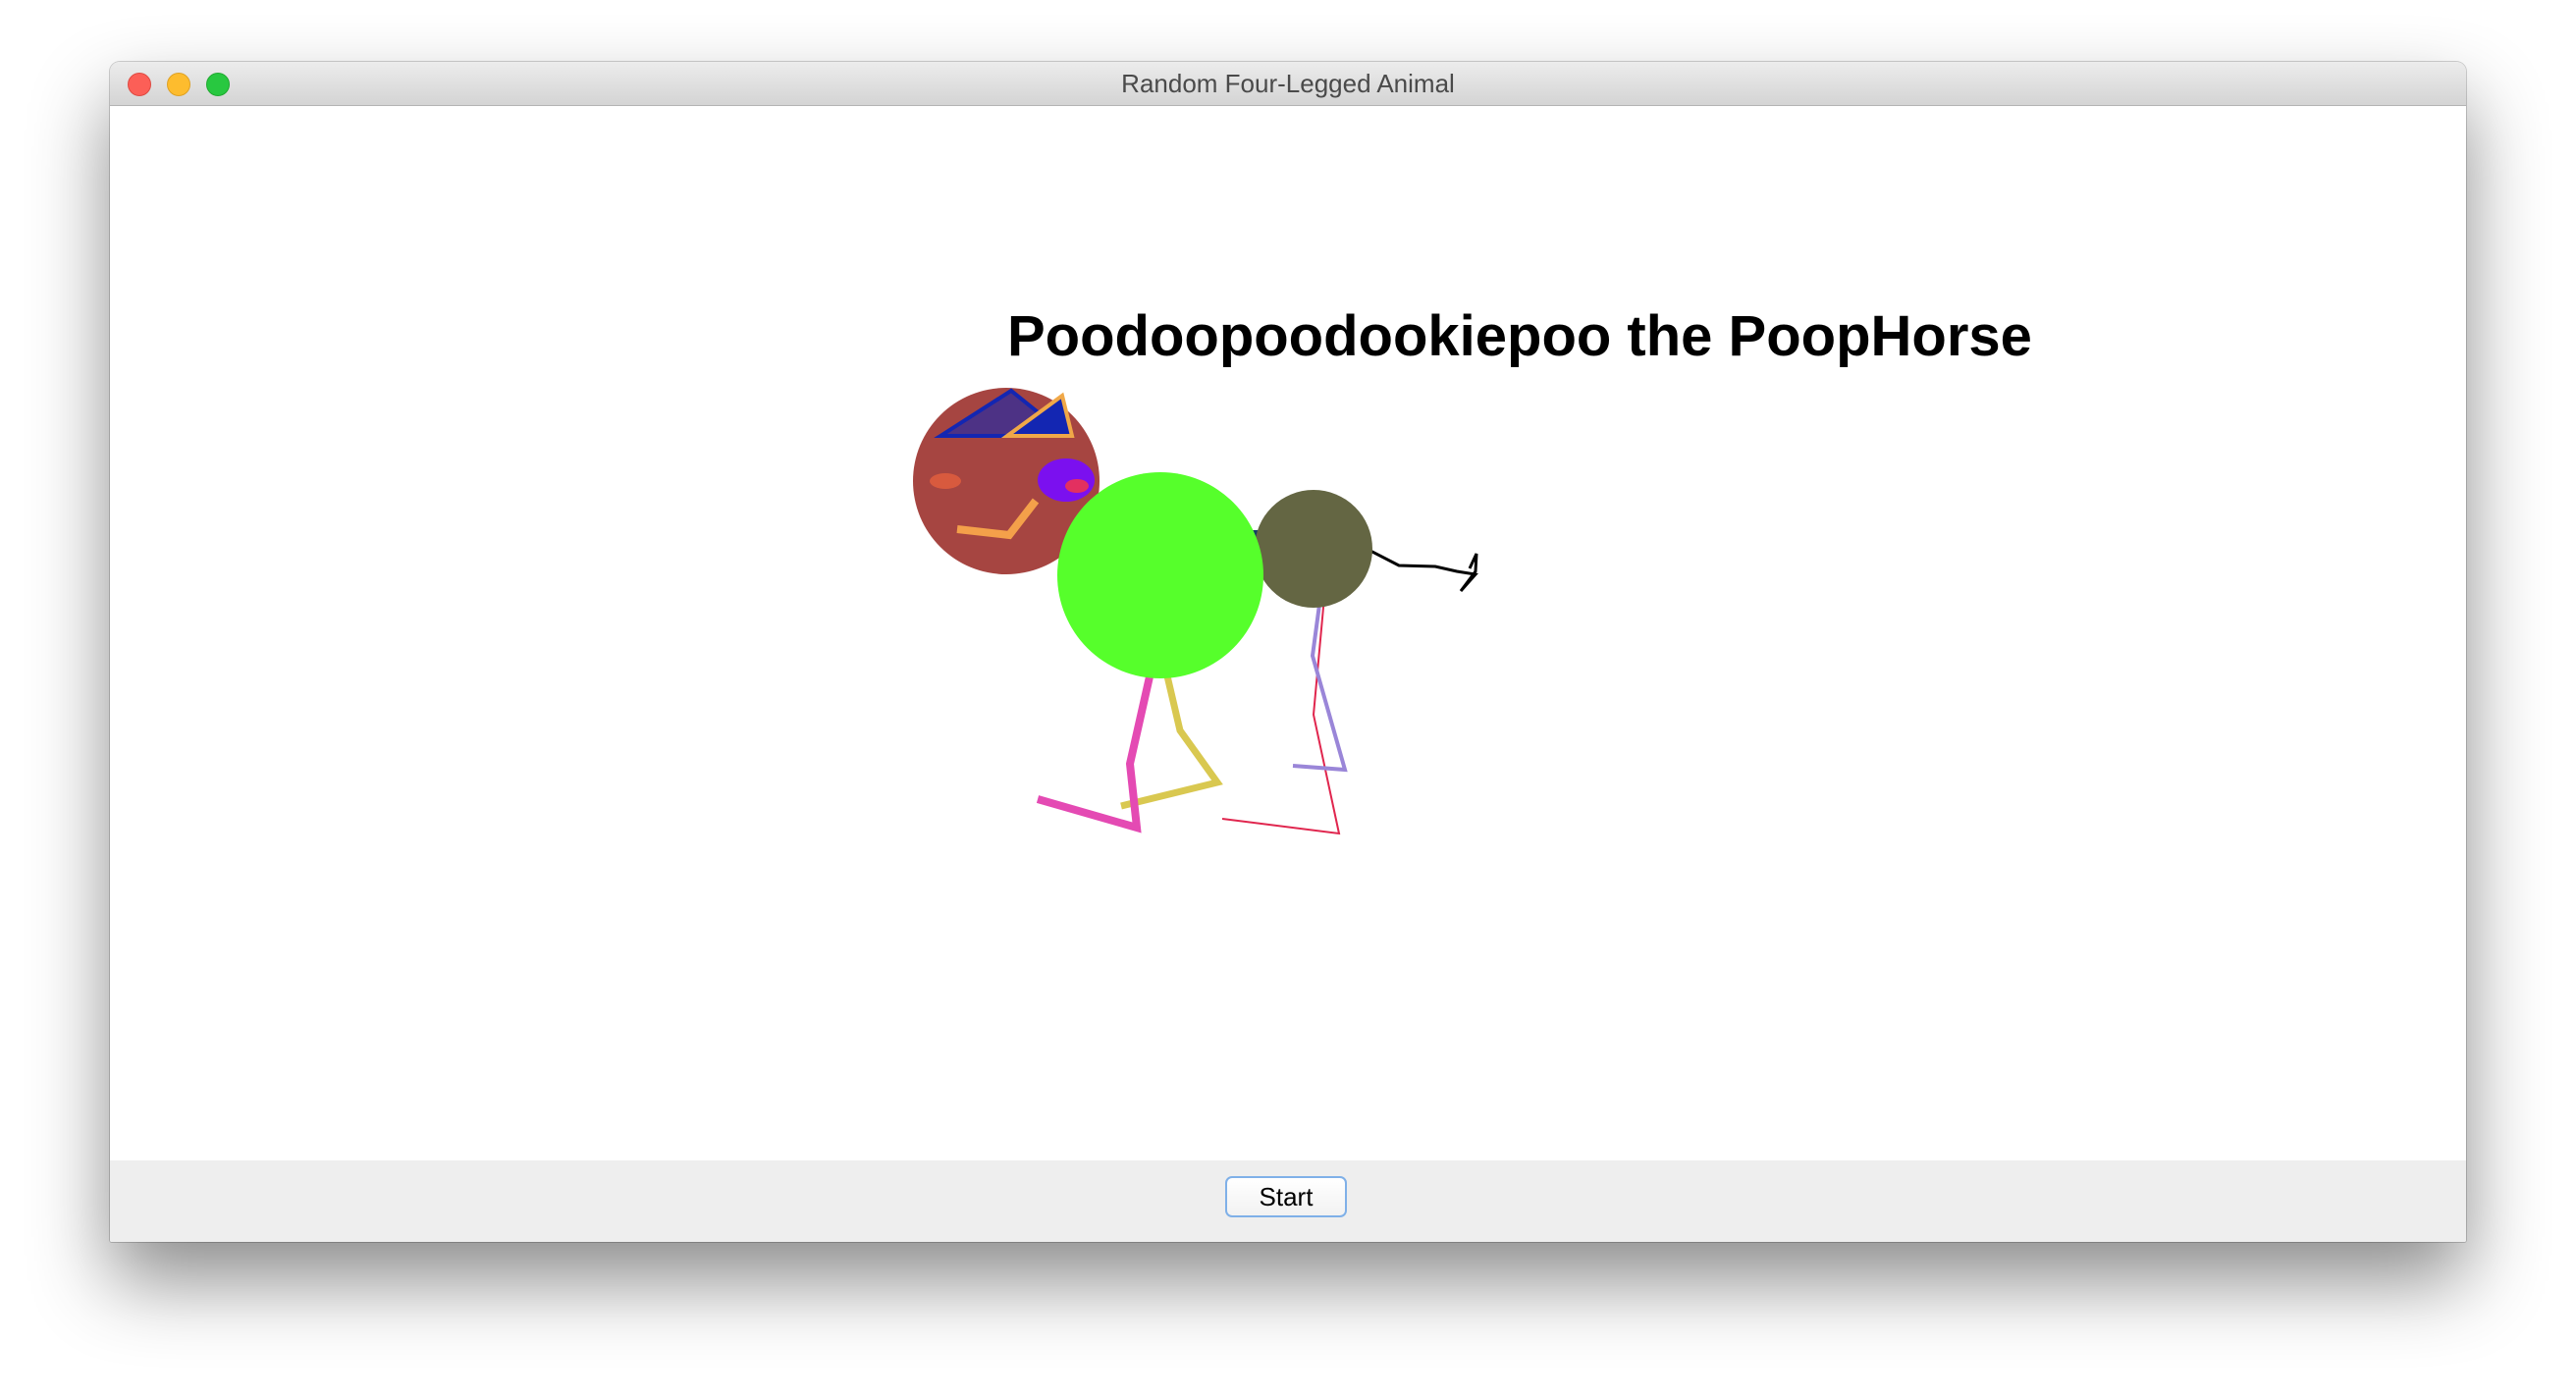 This screenshot has width=2576, height=1398. What do you see at coordinates (1519, 336) in the screenshot?
I see `animal-name-label: Poodoopoodookiepoo the PoopHorse` at bounding box center [1519, 336].